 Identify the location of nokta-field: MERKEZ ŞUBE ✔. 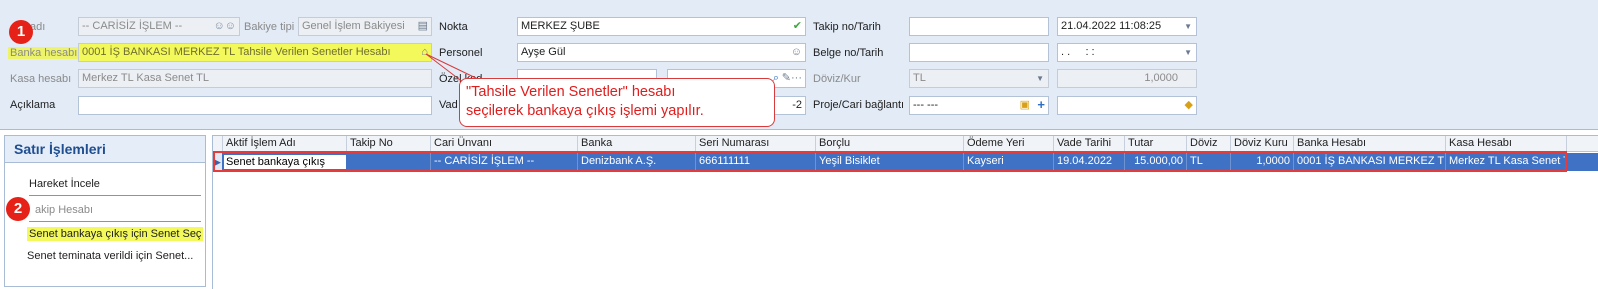
(661, 26).